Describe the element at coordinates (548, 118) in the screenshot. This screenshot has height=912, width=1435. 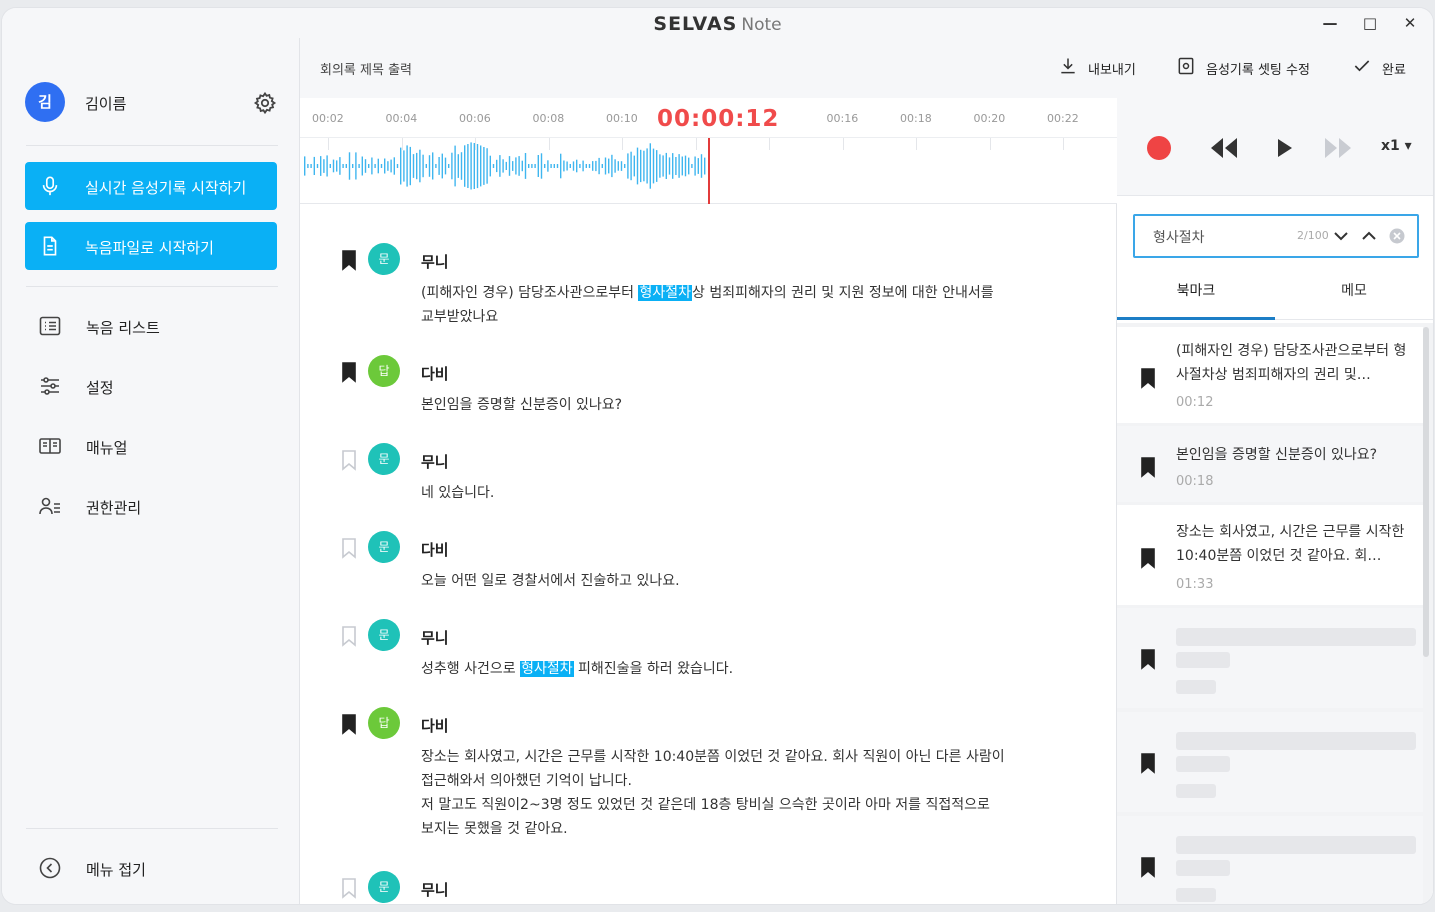
I see `timeline-tick: 00:08` at that location.